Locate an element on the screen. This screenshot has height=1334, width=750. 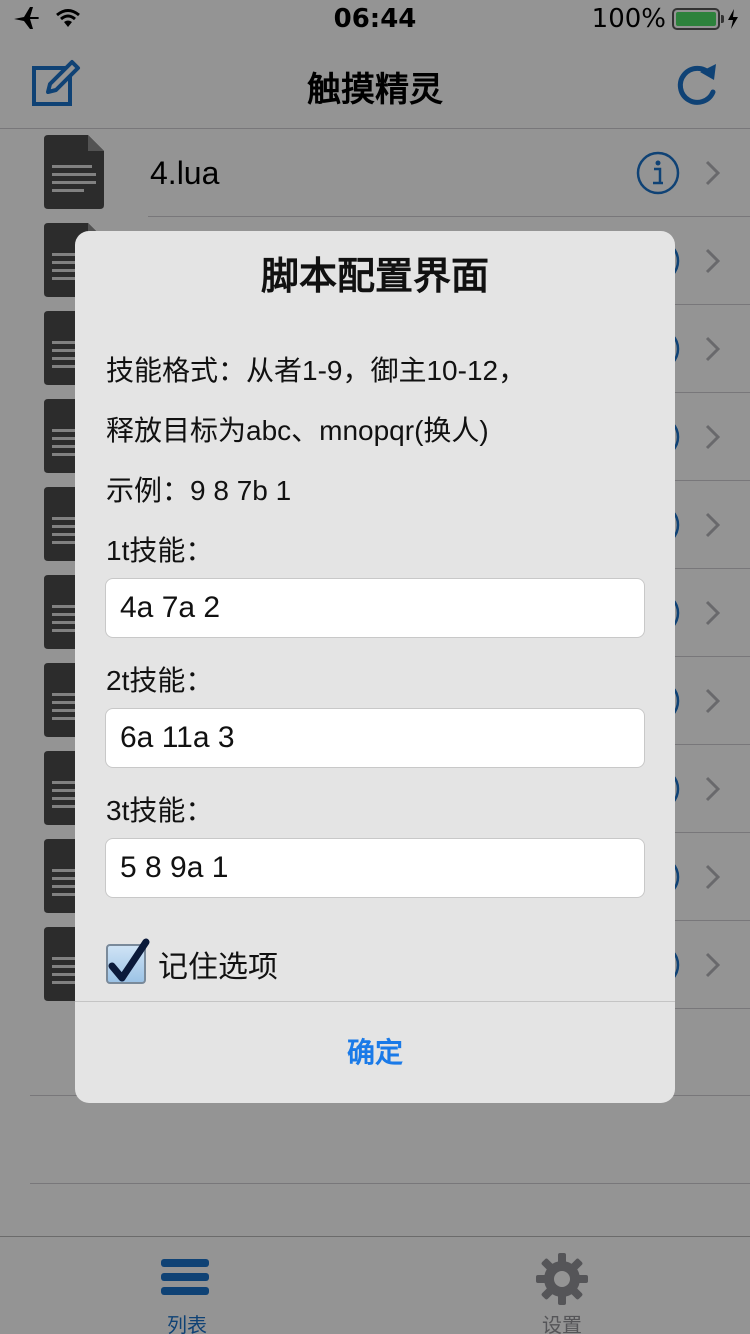
turn3-skill-input is located at coordinates (375, 868).